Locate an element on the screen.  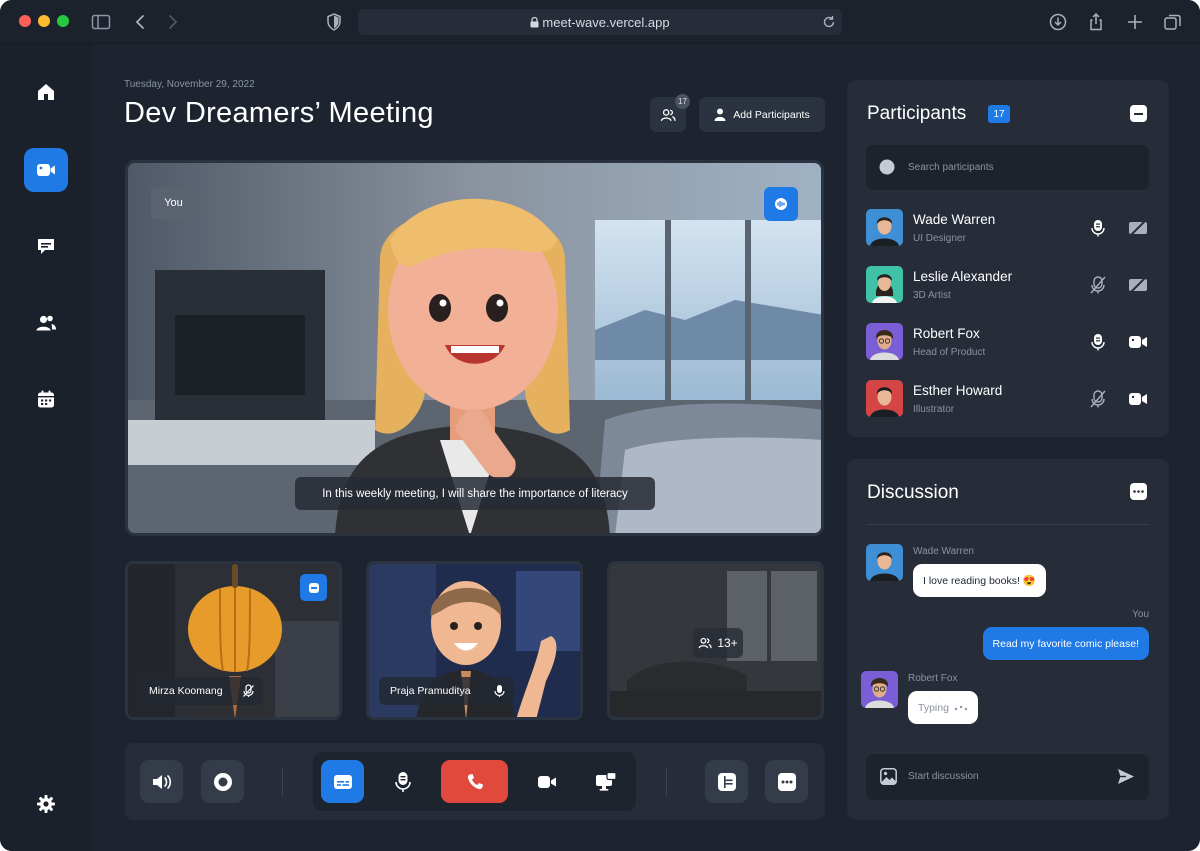
minus-icon is located at coordinates (1138, 113).